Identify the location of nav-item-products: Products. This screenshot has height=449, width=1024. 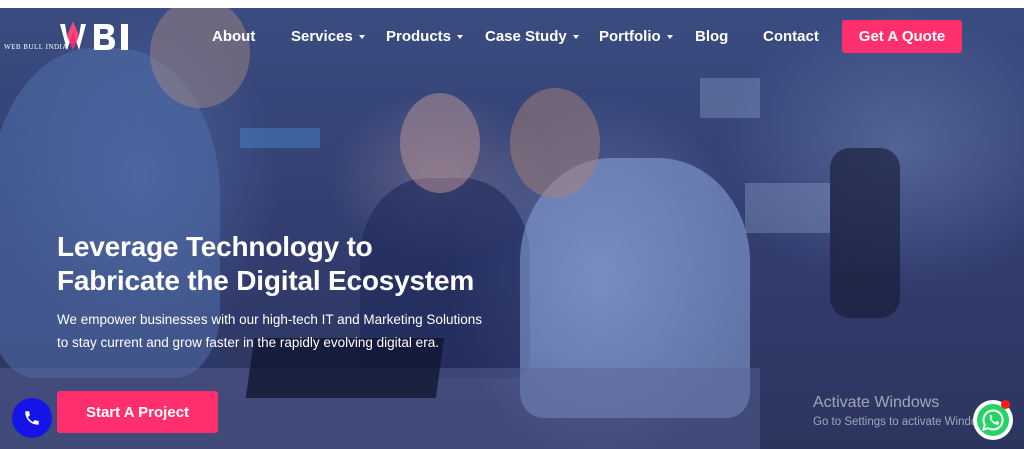
(425, 36).